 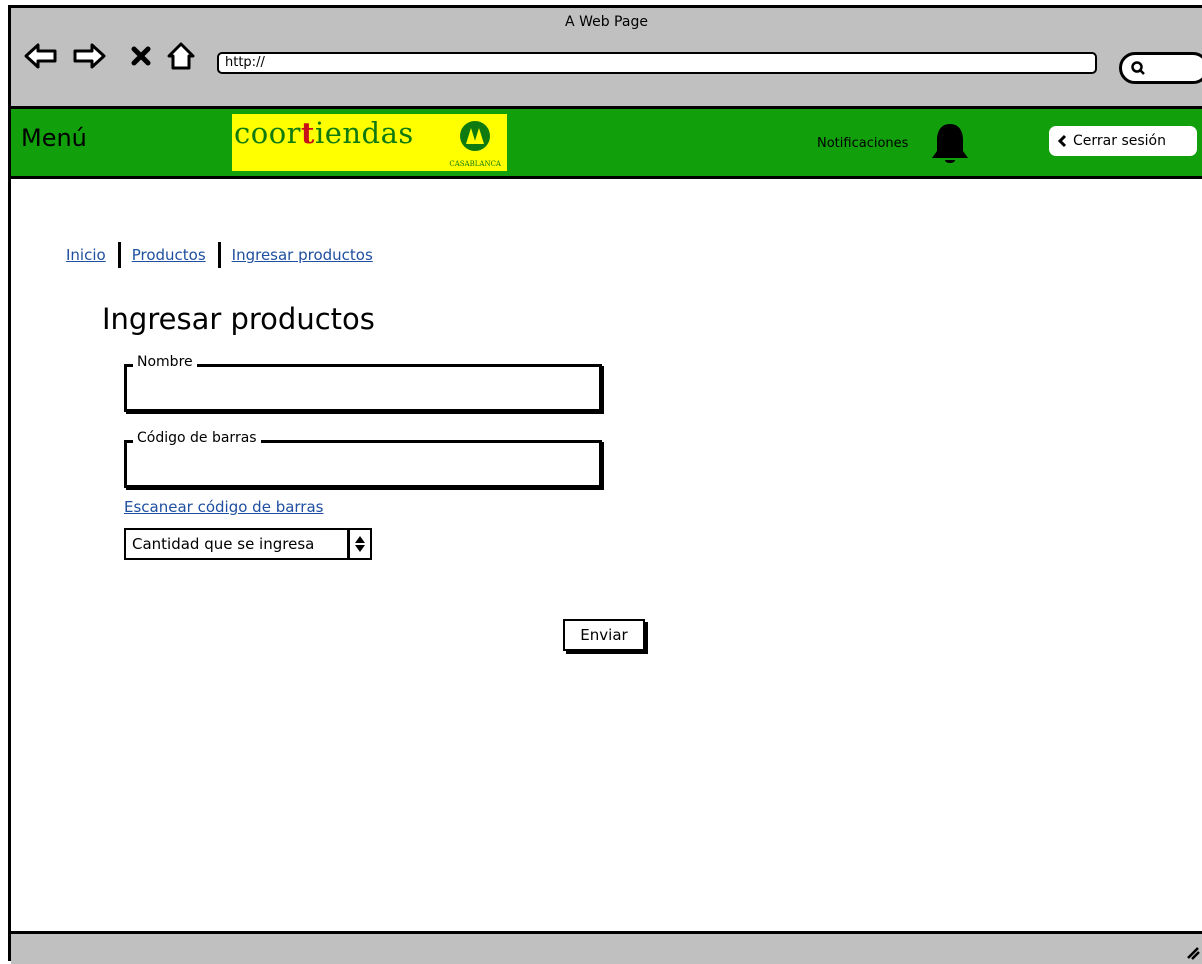 I want to click on stop-button, so click(x=141, y=56).